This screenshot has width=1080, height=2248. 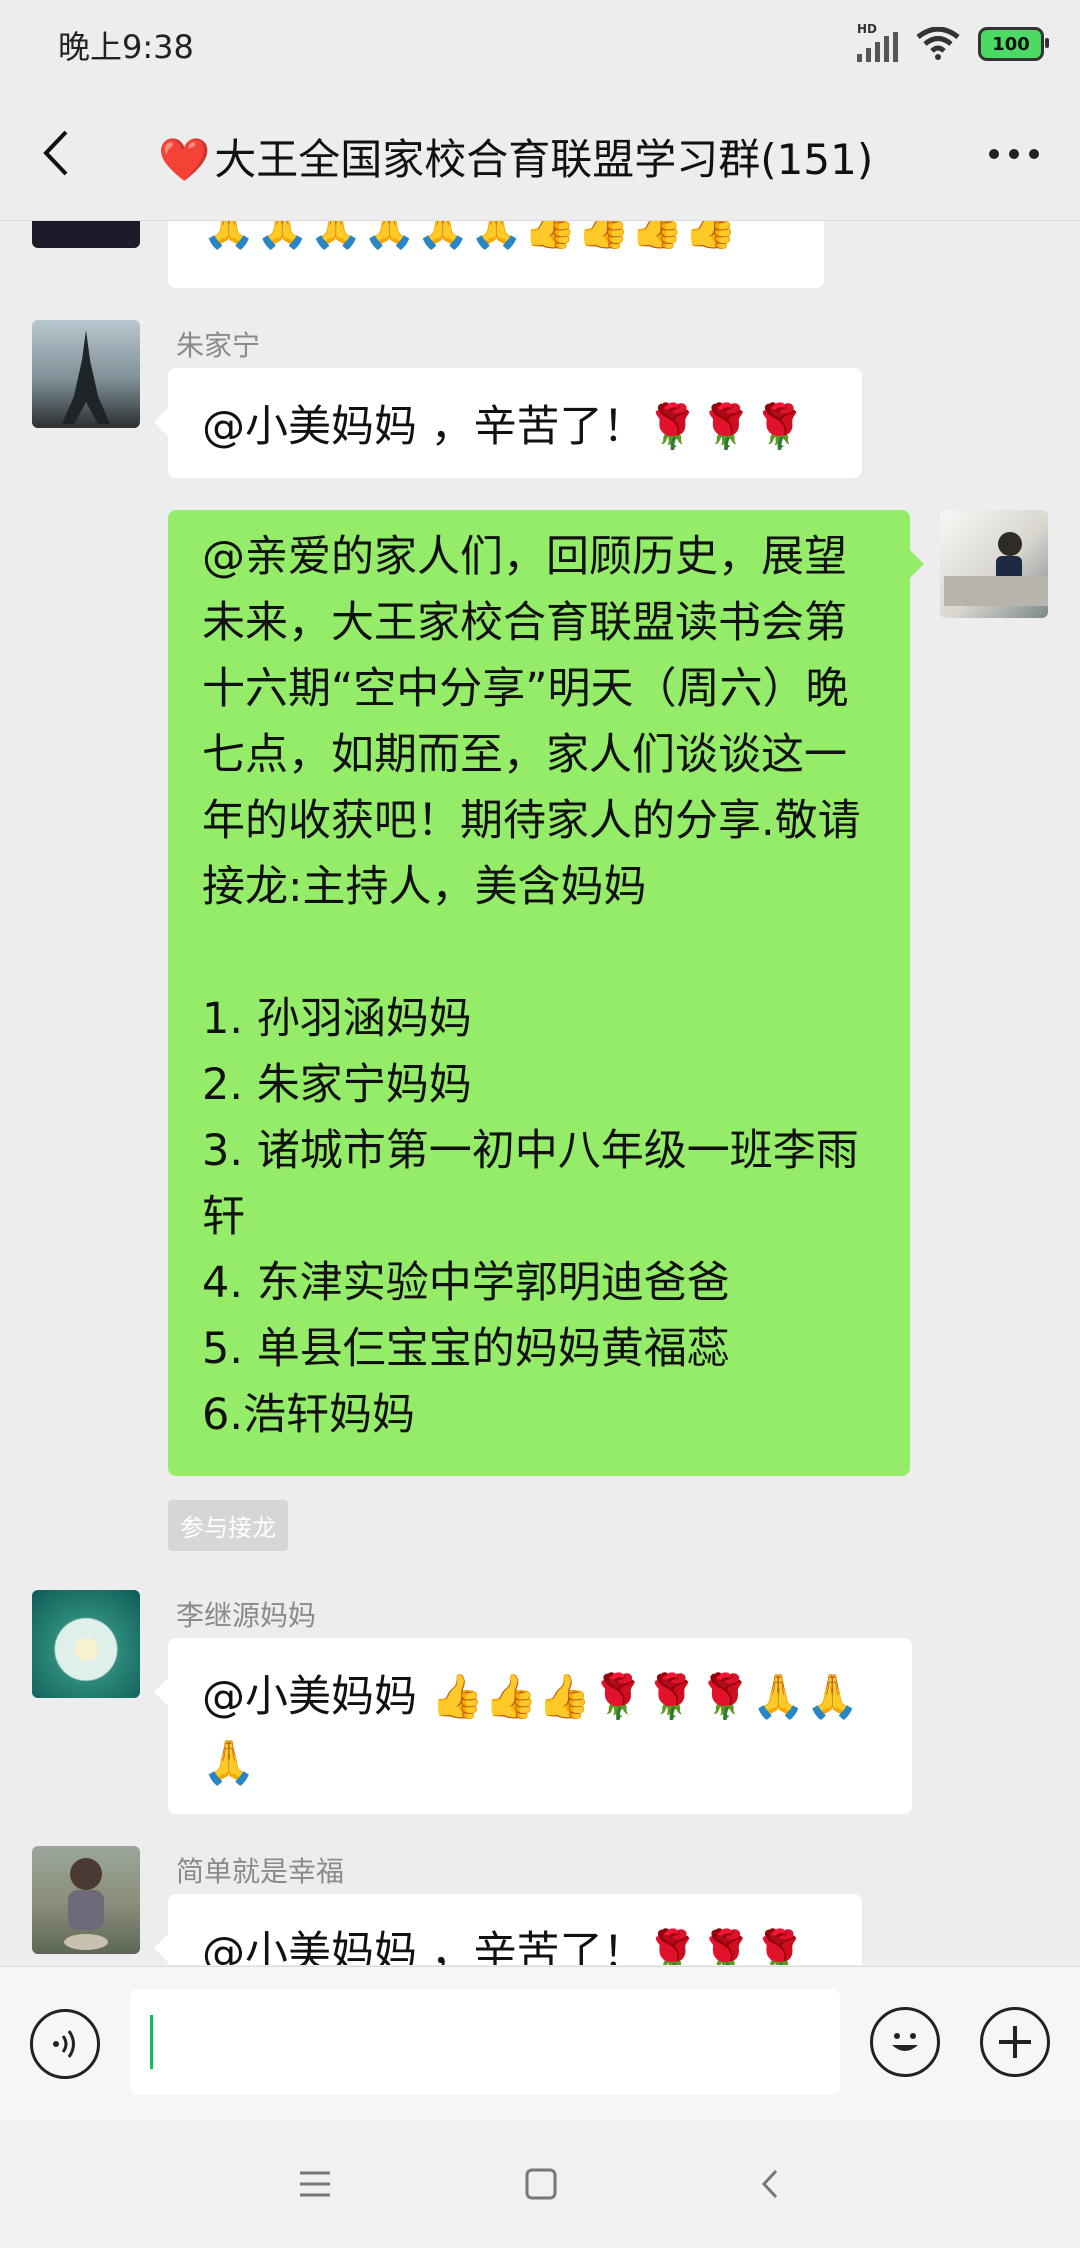 I want to click on heart-emoji: ❤️, so click(x=184, y=159).